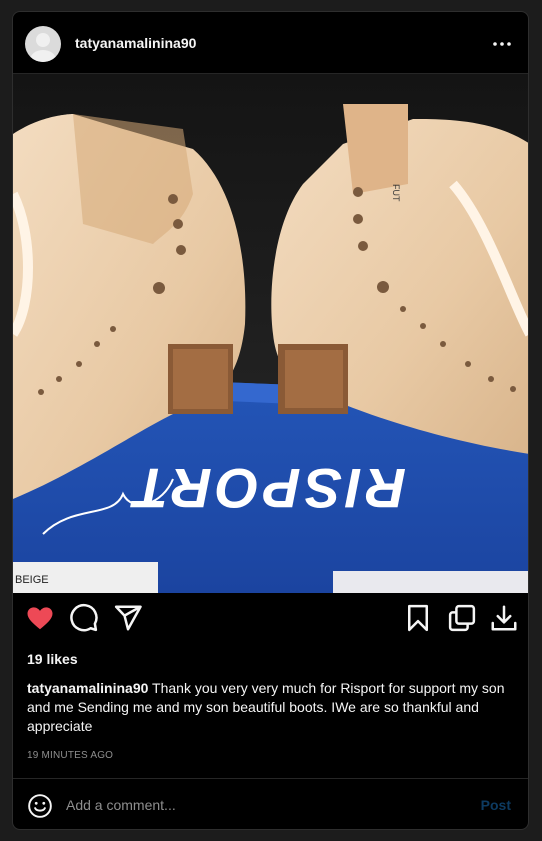  Describe the element at coordinates (502, 44) in the screenshot. I see `more-options-icon` at that location.